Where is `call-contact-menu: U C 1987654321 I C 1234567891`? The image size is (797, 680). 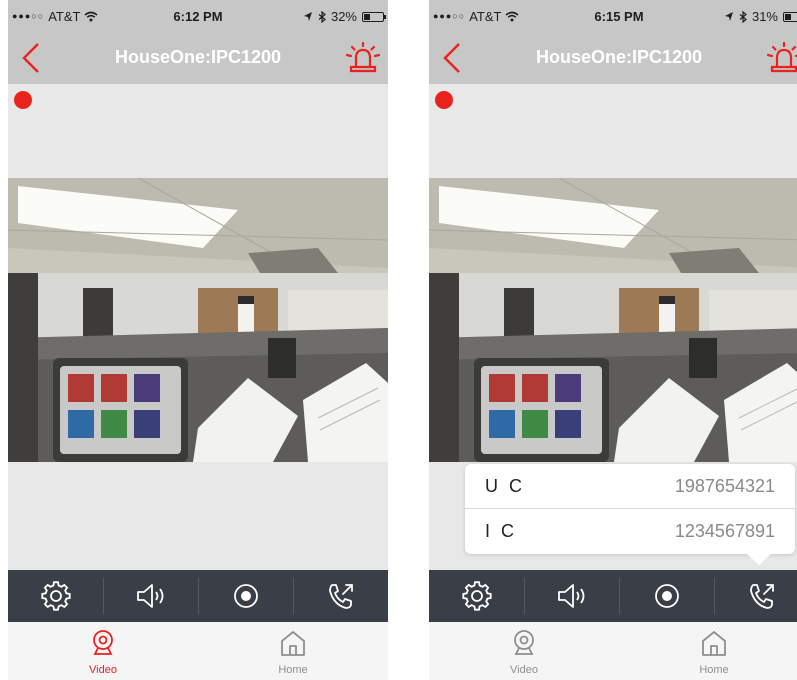 call-contact-menu: U C 1987654321 I C 1234567891 is located at coordinates (630, 509).